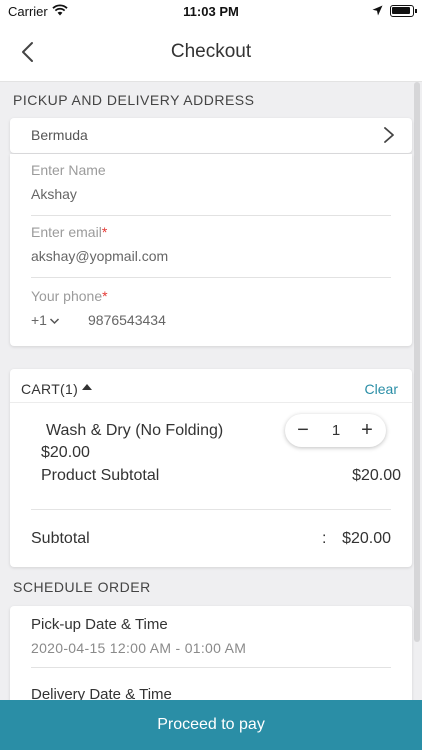 This screenshot has height=750, width=422. I want to click on quantity-value: 1, so click(336, 430).